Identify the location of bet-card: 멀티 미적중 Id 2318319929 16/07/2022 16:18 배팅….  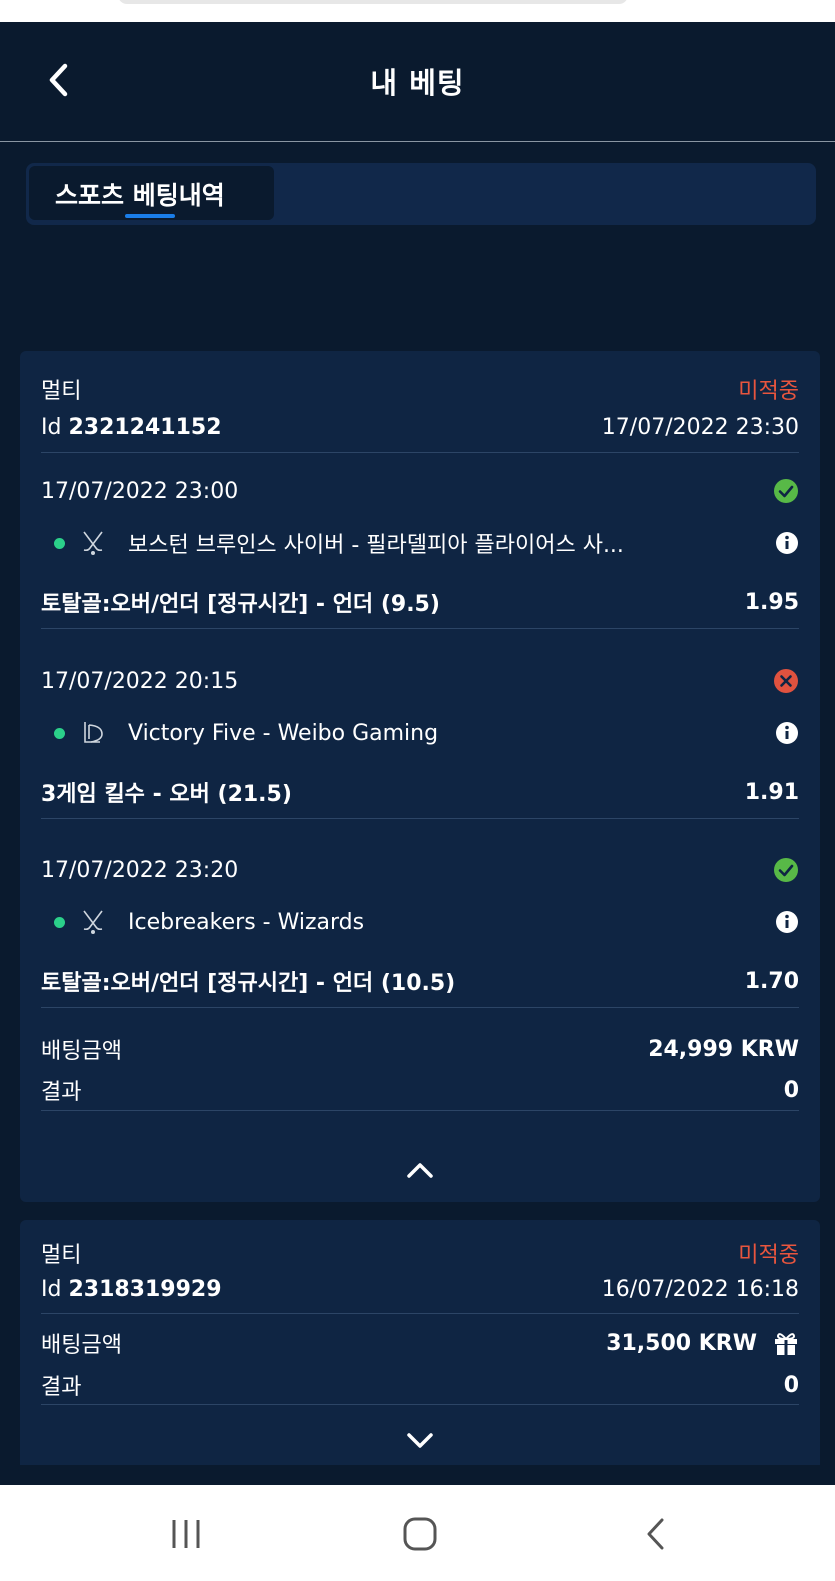
(420, 1342).